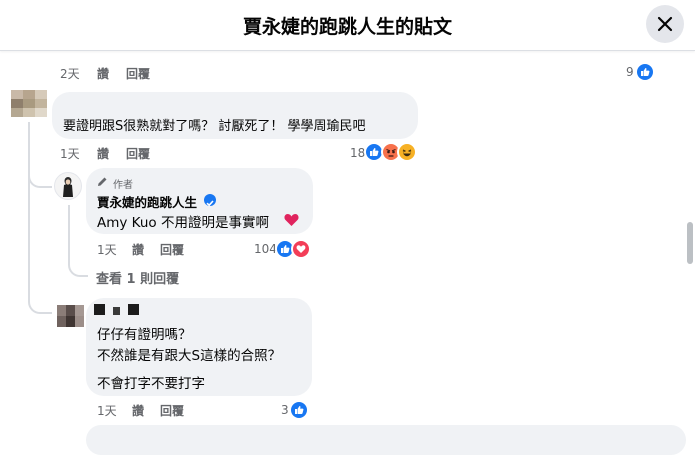 The height and width of the screenshot is (455, 695). Describe the element at coordinates (70, 73) in the screenshot. I see `comment-time: 2天` at that location.